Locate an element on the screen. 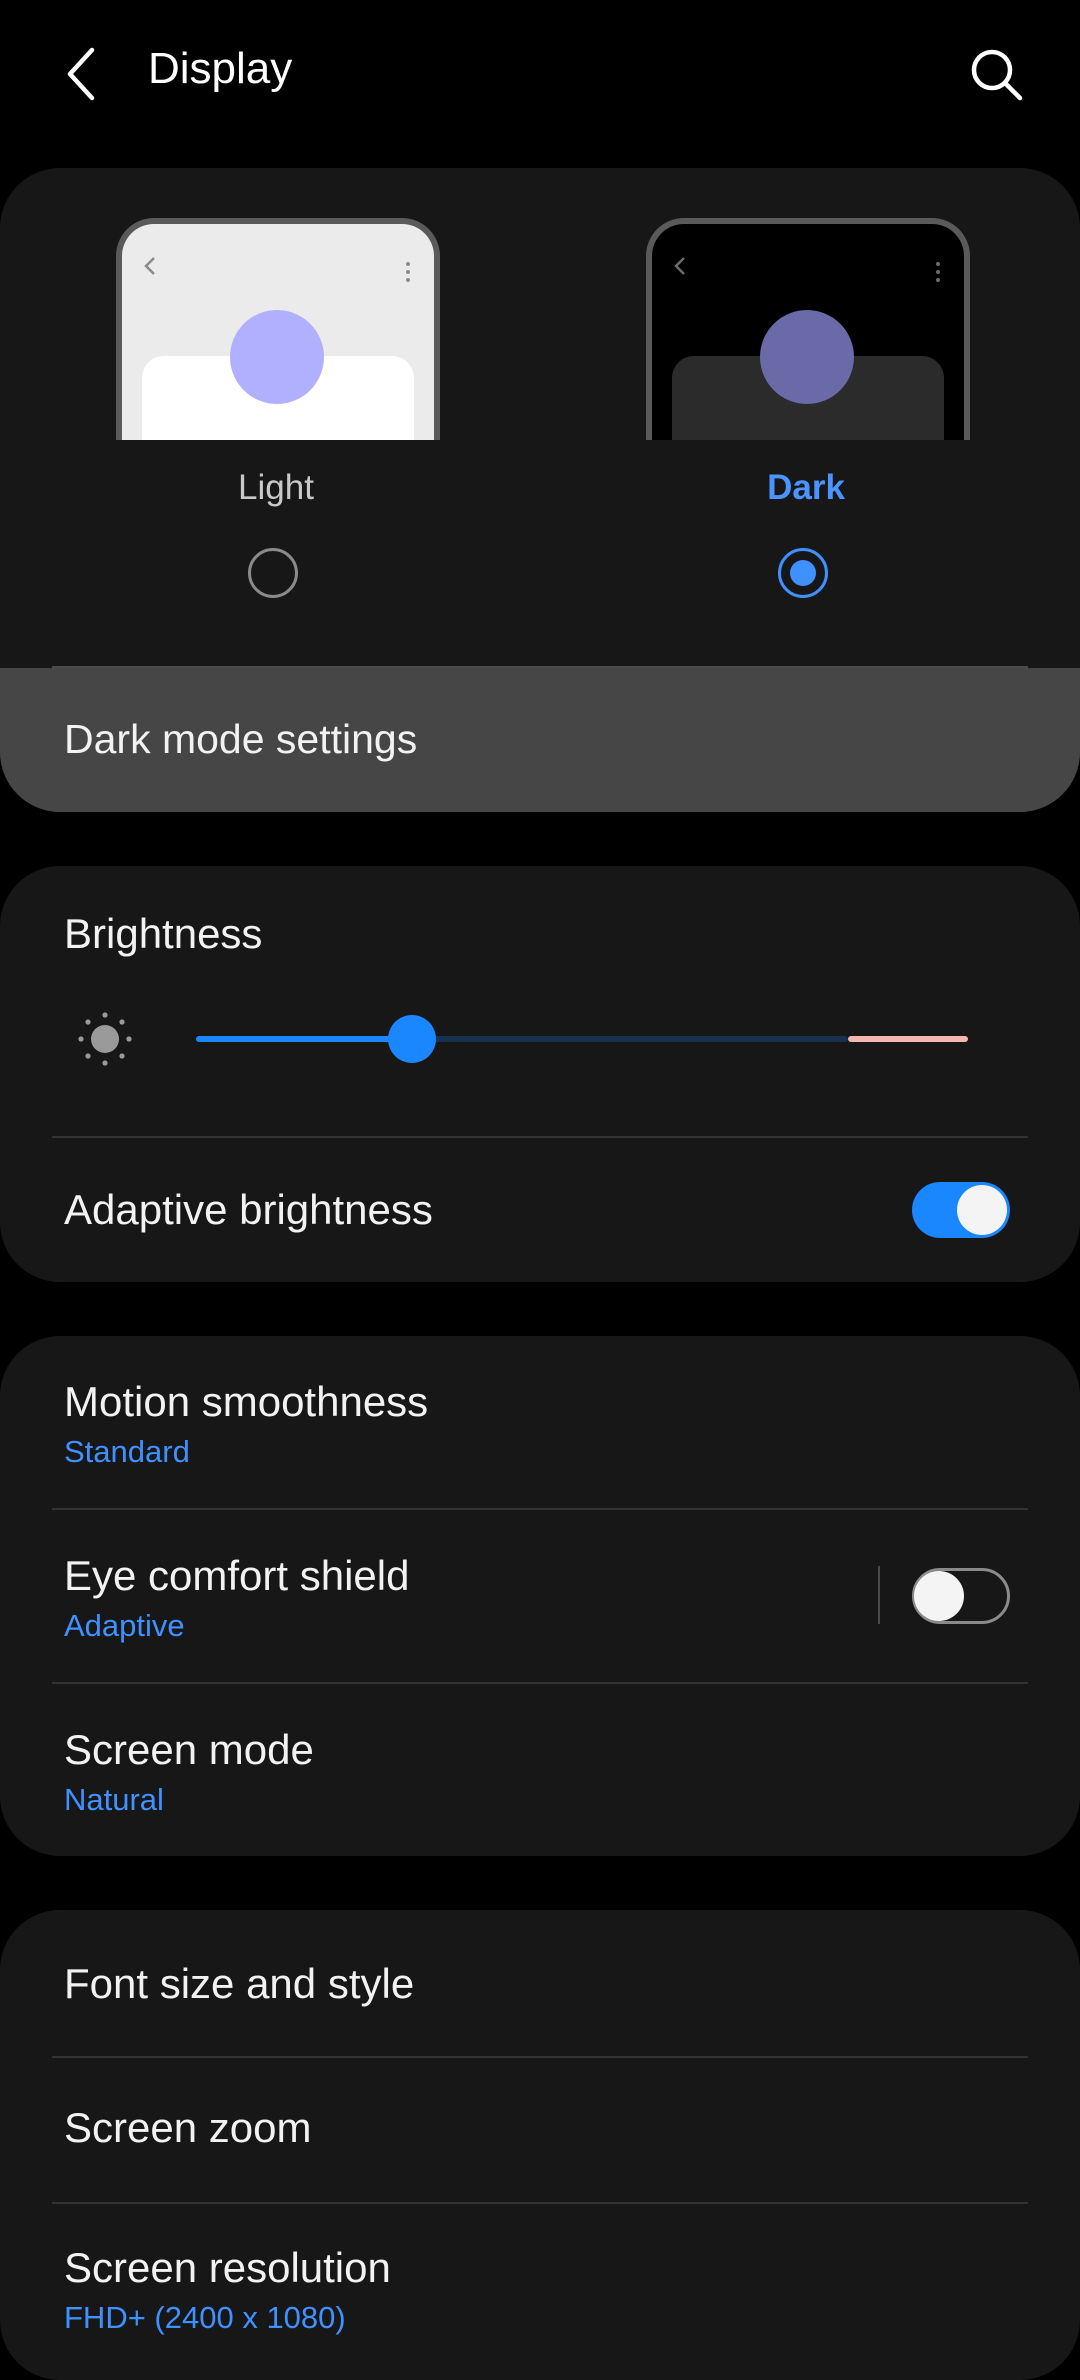  motion-smoothness-label: Motion smoothness is located at coordinates (246, 1401).